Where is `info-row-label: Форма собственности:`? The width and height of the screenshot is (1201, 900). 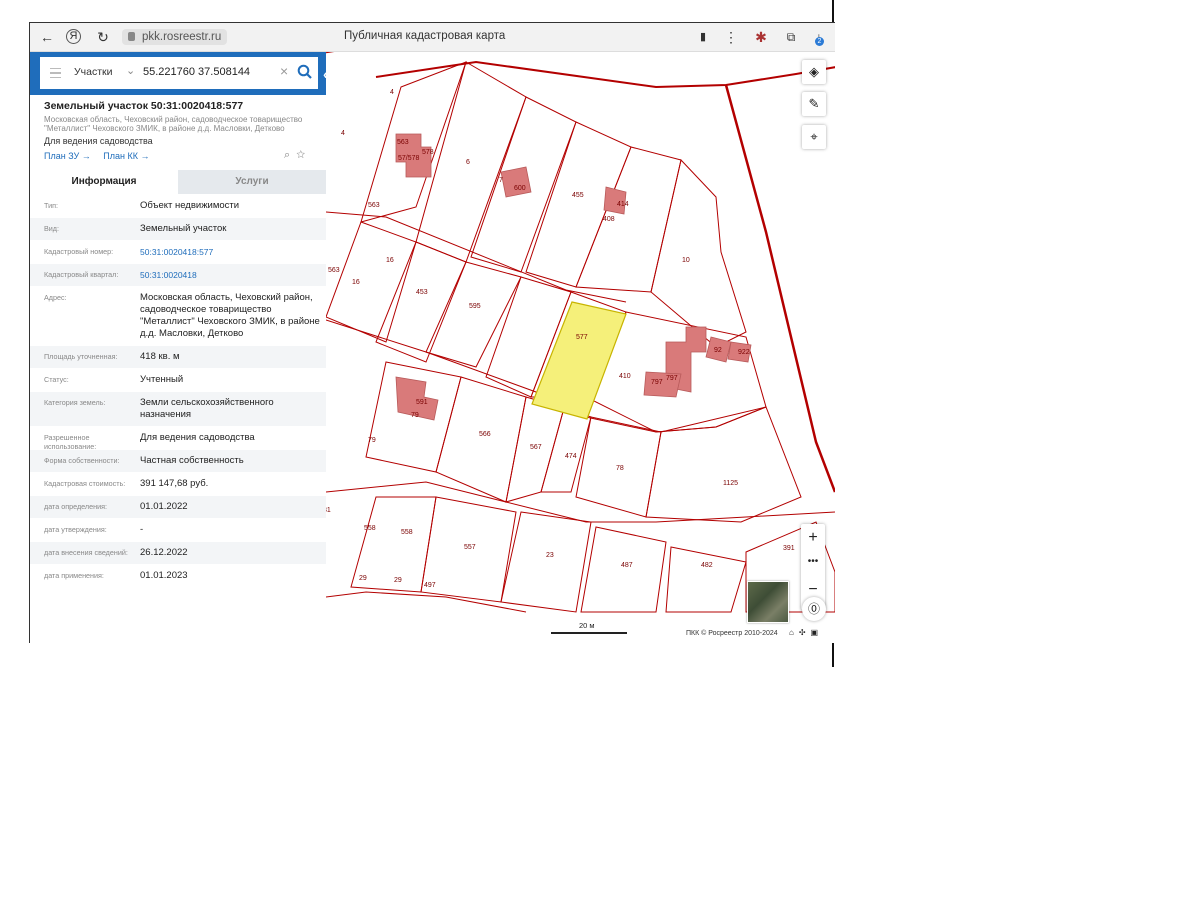
info-row-label: Форма собственности: is located at coordinates (82, 460).